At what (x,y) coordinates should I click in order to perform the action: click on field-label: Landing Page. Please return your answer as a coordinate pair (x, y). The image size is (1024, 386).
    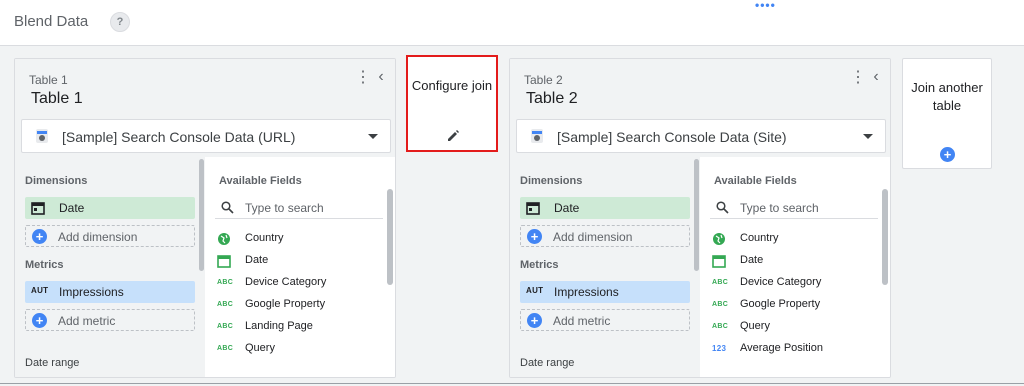
    Looking at the image, I should click on (279, 326).